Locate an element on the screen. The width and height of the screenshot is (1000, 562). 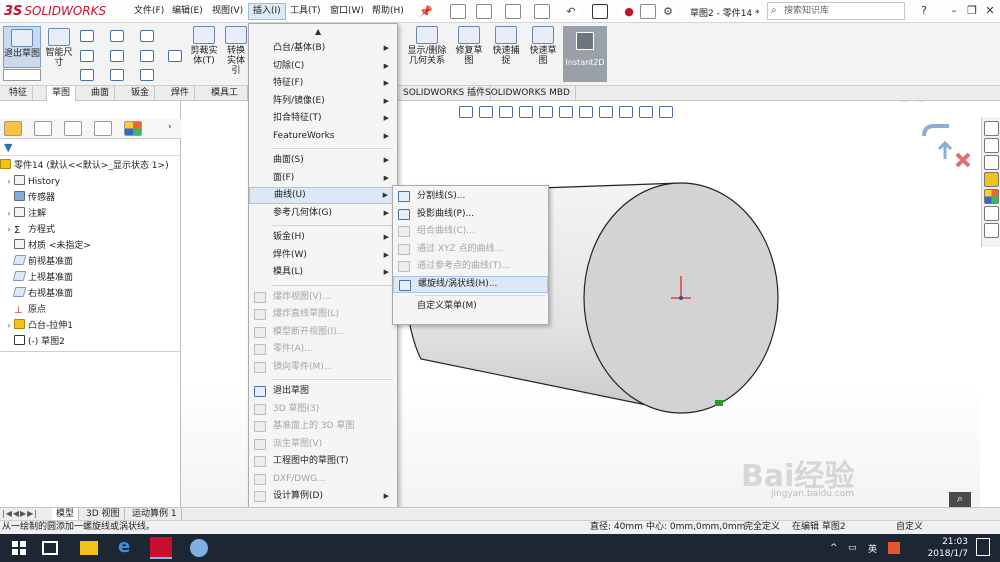
tab-scroll-arrows: |◀◀▶▶| is located at coordinates (20, 513).